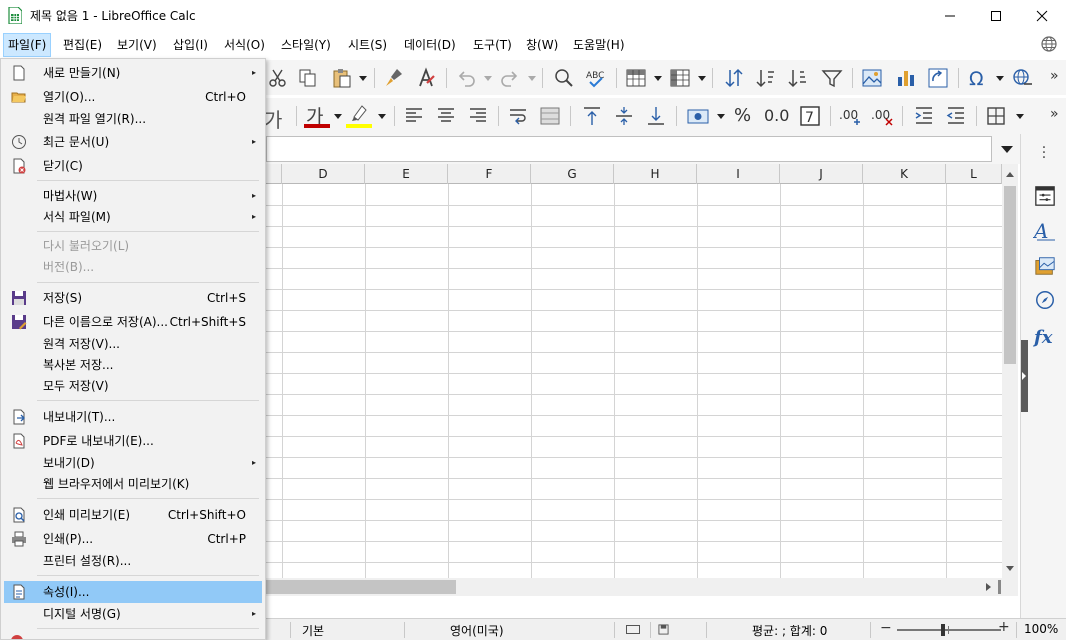 The width and height of the screenshot is (1066, 640). What do you see at coordinates (133, 515) in the screenshot?
I see `menu-item-print-preview: 인쇄 미리보기(E) Ctrl+Shift+O` at bounding box center [133, 515].